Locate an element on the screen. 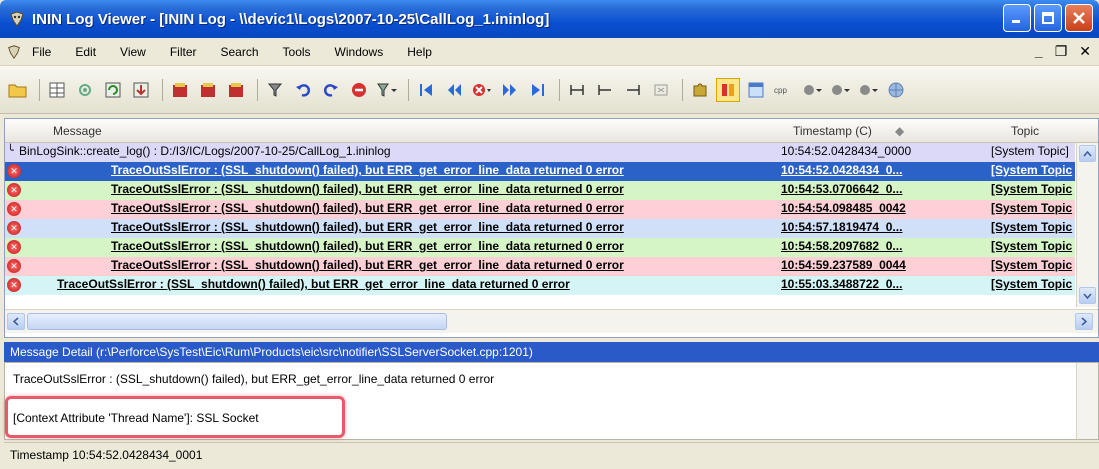 The height and width of the screenshot is (469, 1099). scroll-up-button is located at coordinates (1087, 153).